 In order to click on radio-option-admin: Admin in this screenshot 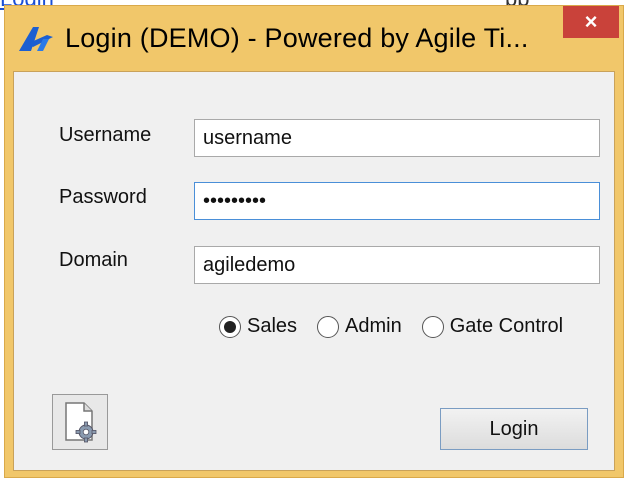, I will do `click(359, 326)`.